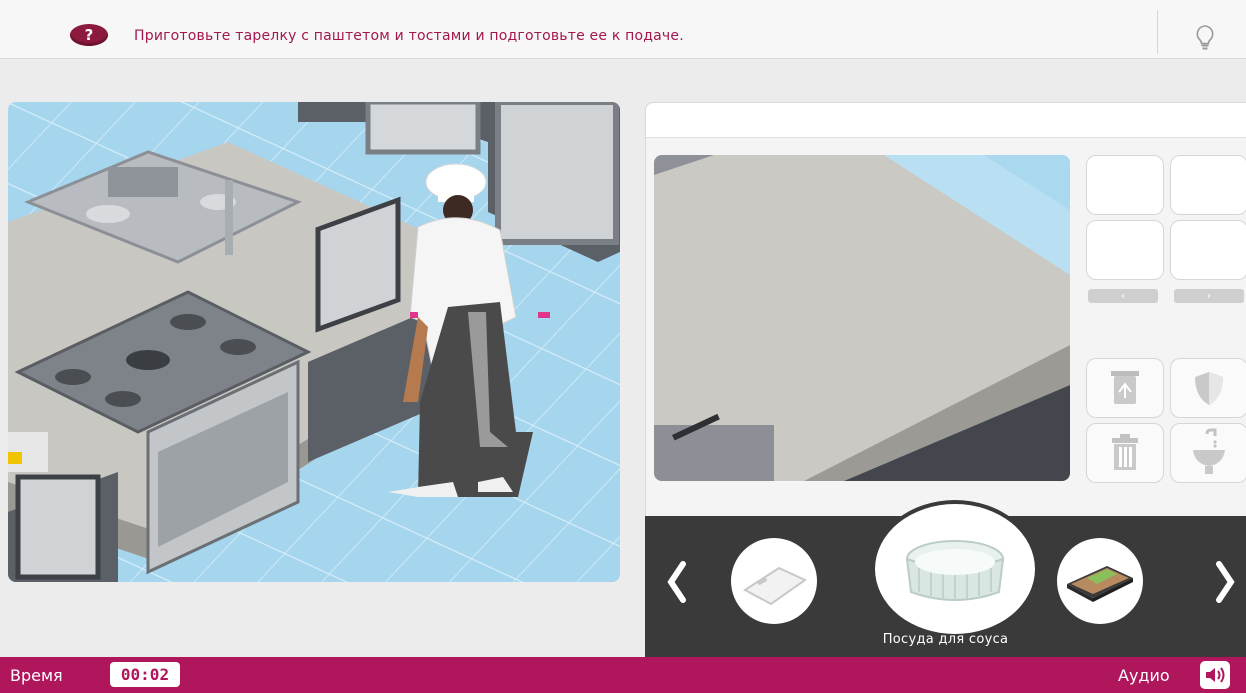  I want to click on chevron-right-icon, so click(1225, 582).